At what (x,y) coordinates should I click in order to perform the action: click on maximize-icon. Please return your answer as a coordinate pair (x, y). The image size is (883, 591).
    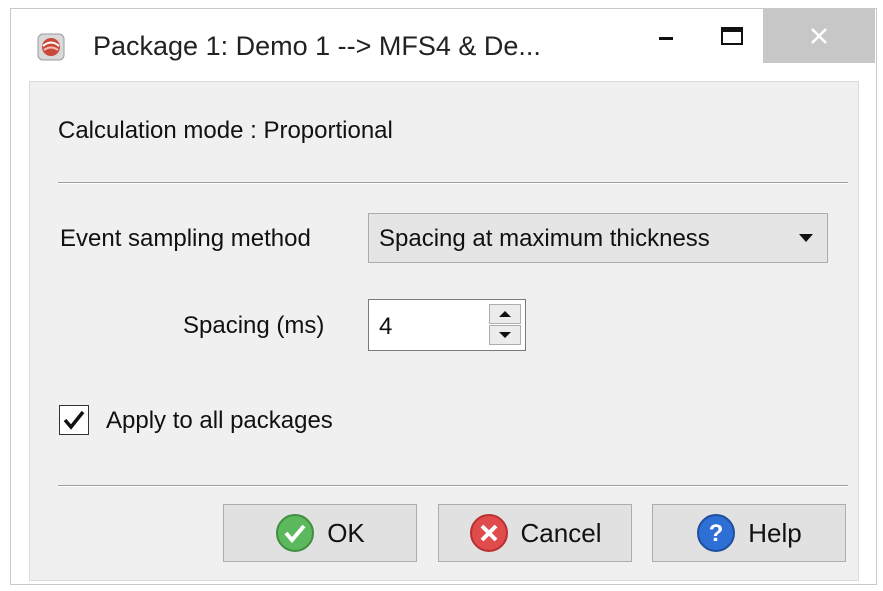
    Looking at the image, I should click on (732, 36).